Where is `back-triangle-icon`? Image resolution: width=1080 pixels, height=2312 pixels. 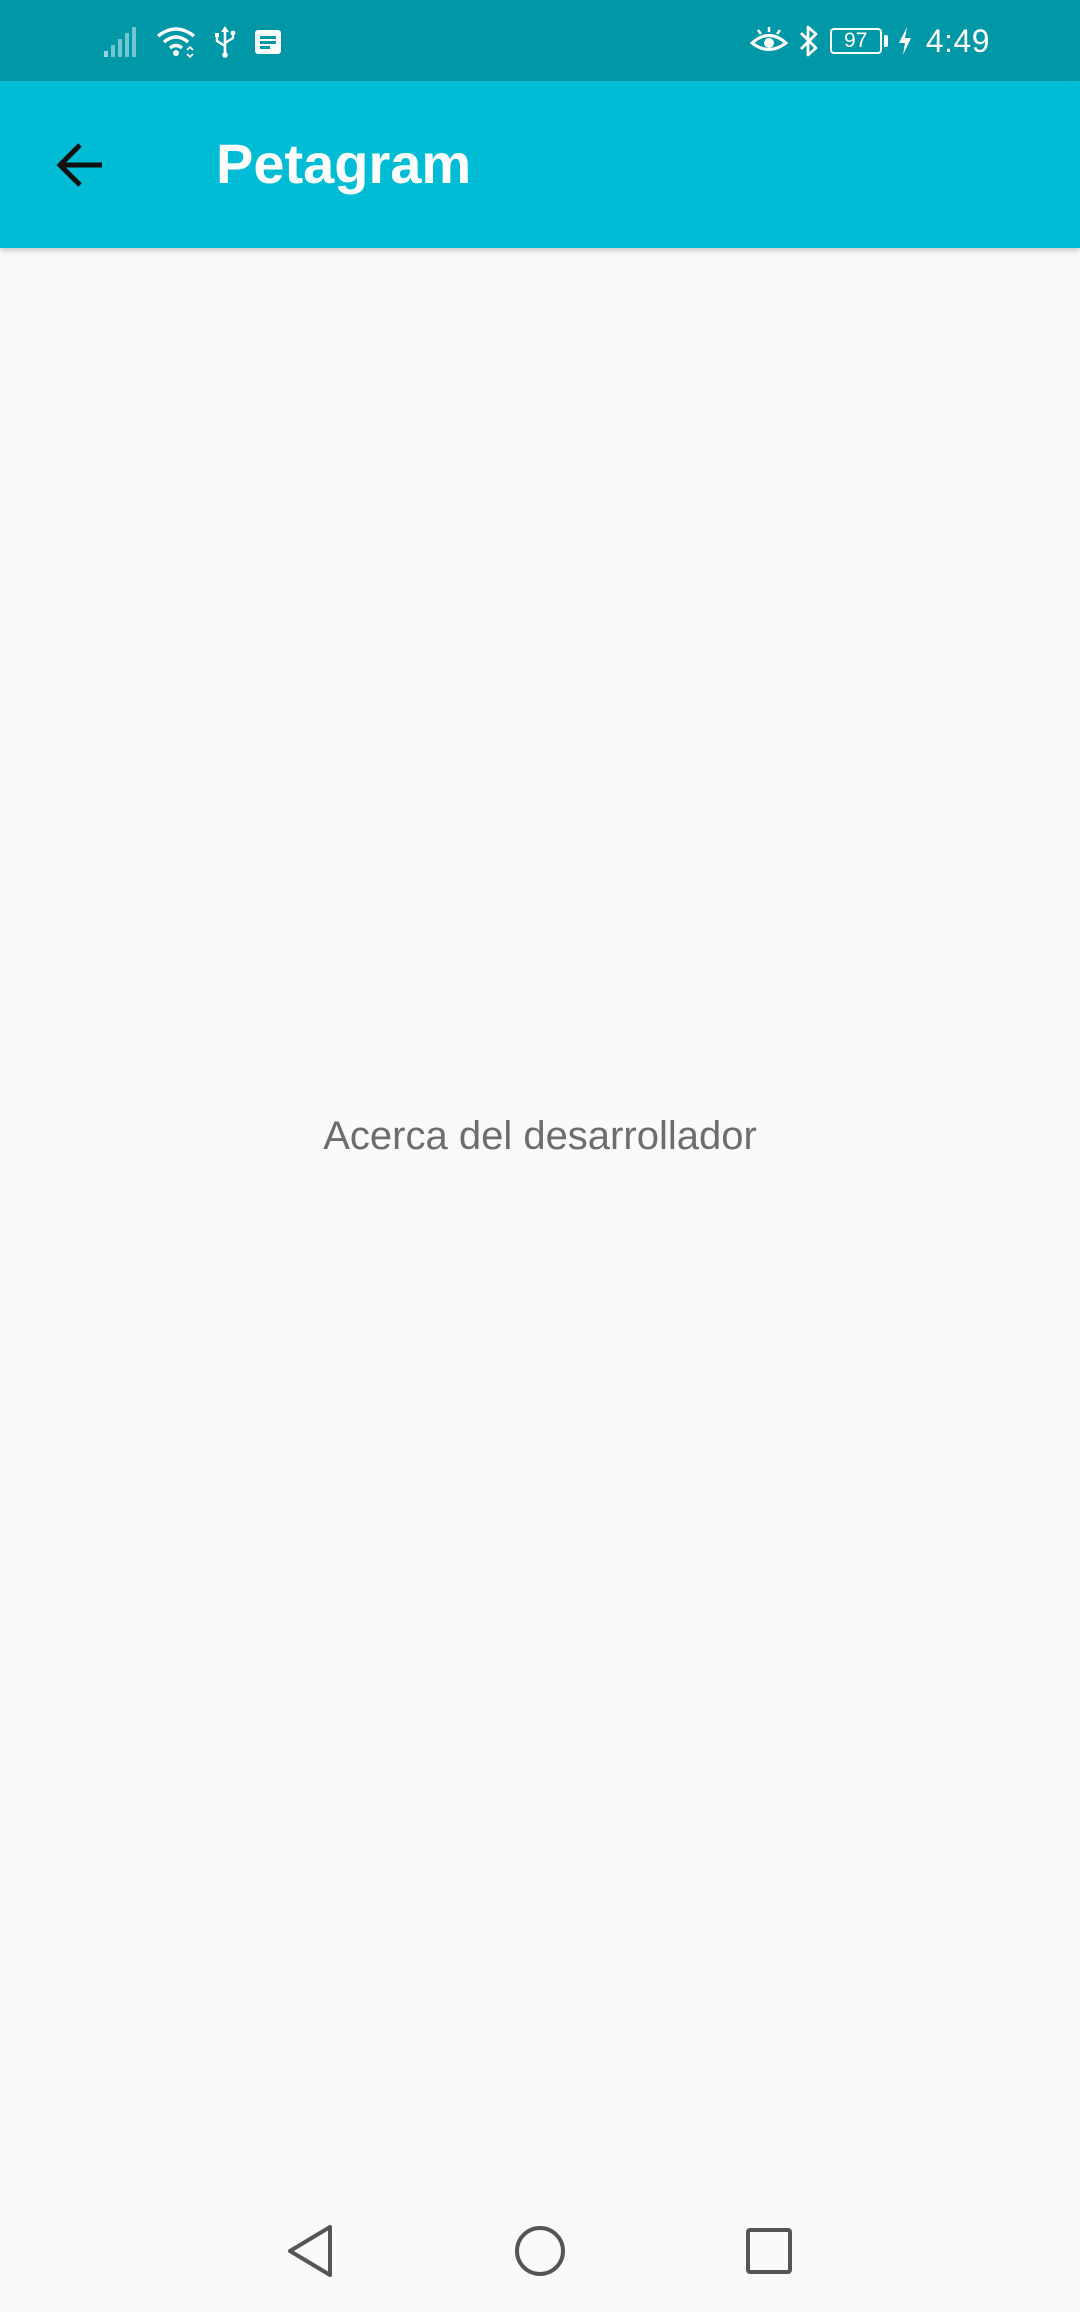
back-triangle-icon is located at coordinates (310, 2251).